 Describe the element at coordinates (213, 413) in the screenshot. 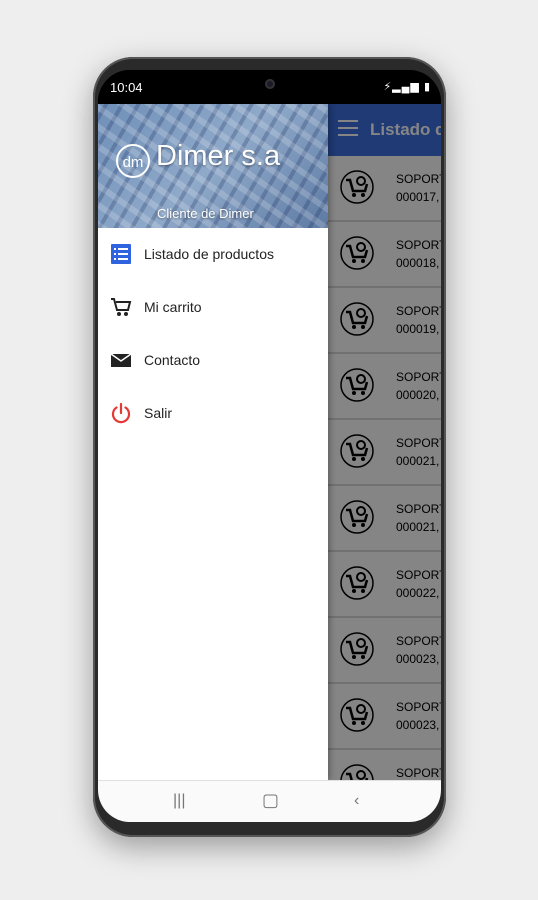

I see `menu-item-salir: Salir` at that location.